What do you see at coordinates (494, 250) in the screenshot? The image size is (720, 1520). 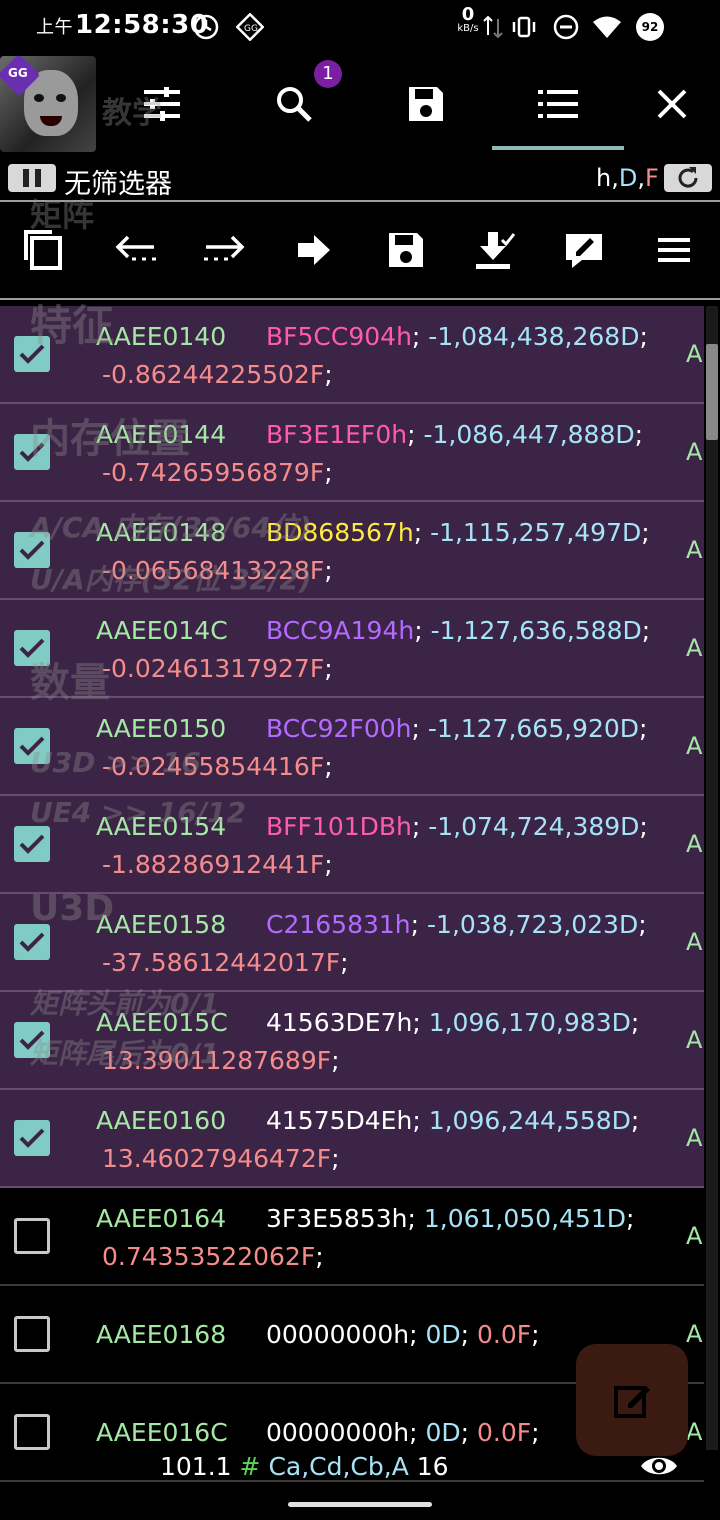 I see `load-icon` at bounding box center [494, 250].